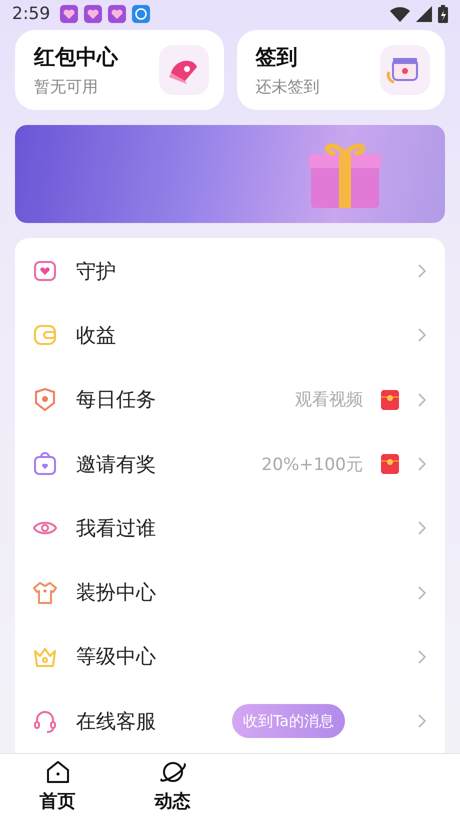  I want to click on menu-label: 每日任务, so click(116, 400).